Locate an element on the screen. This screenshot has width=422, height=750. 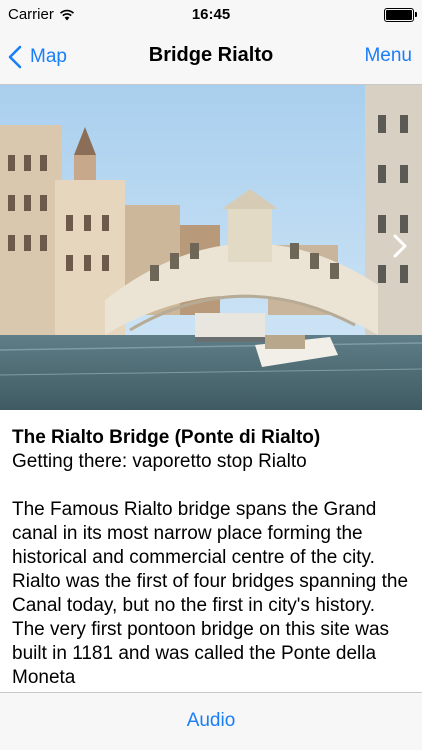
chevron-right-icon is located at coordinates (400, 246).